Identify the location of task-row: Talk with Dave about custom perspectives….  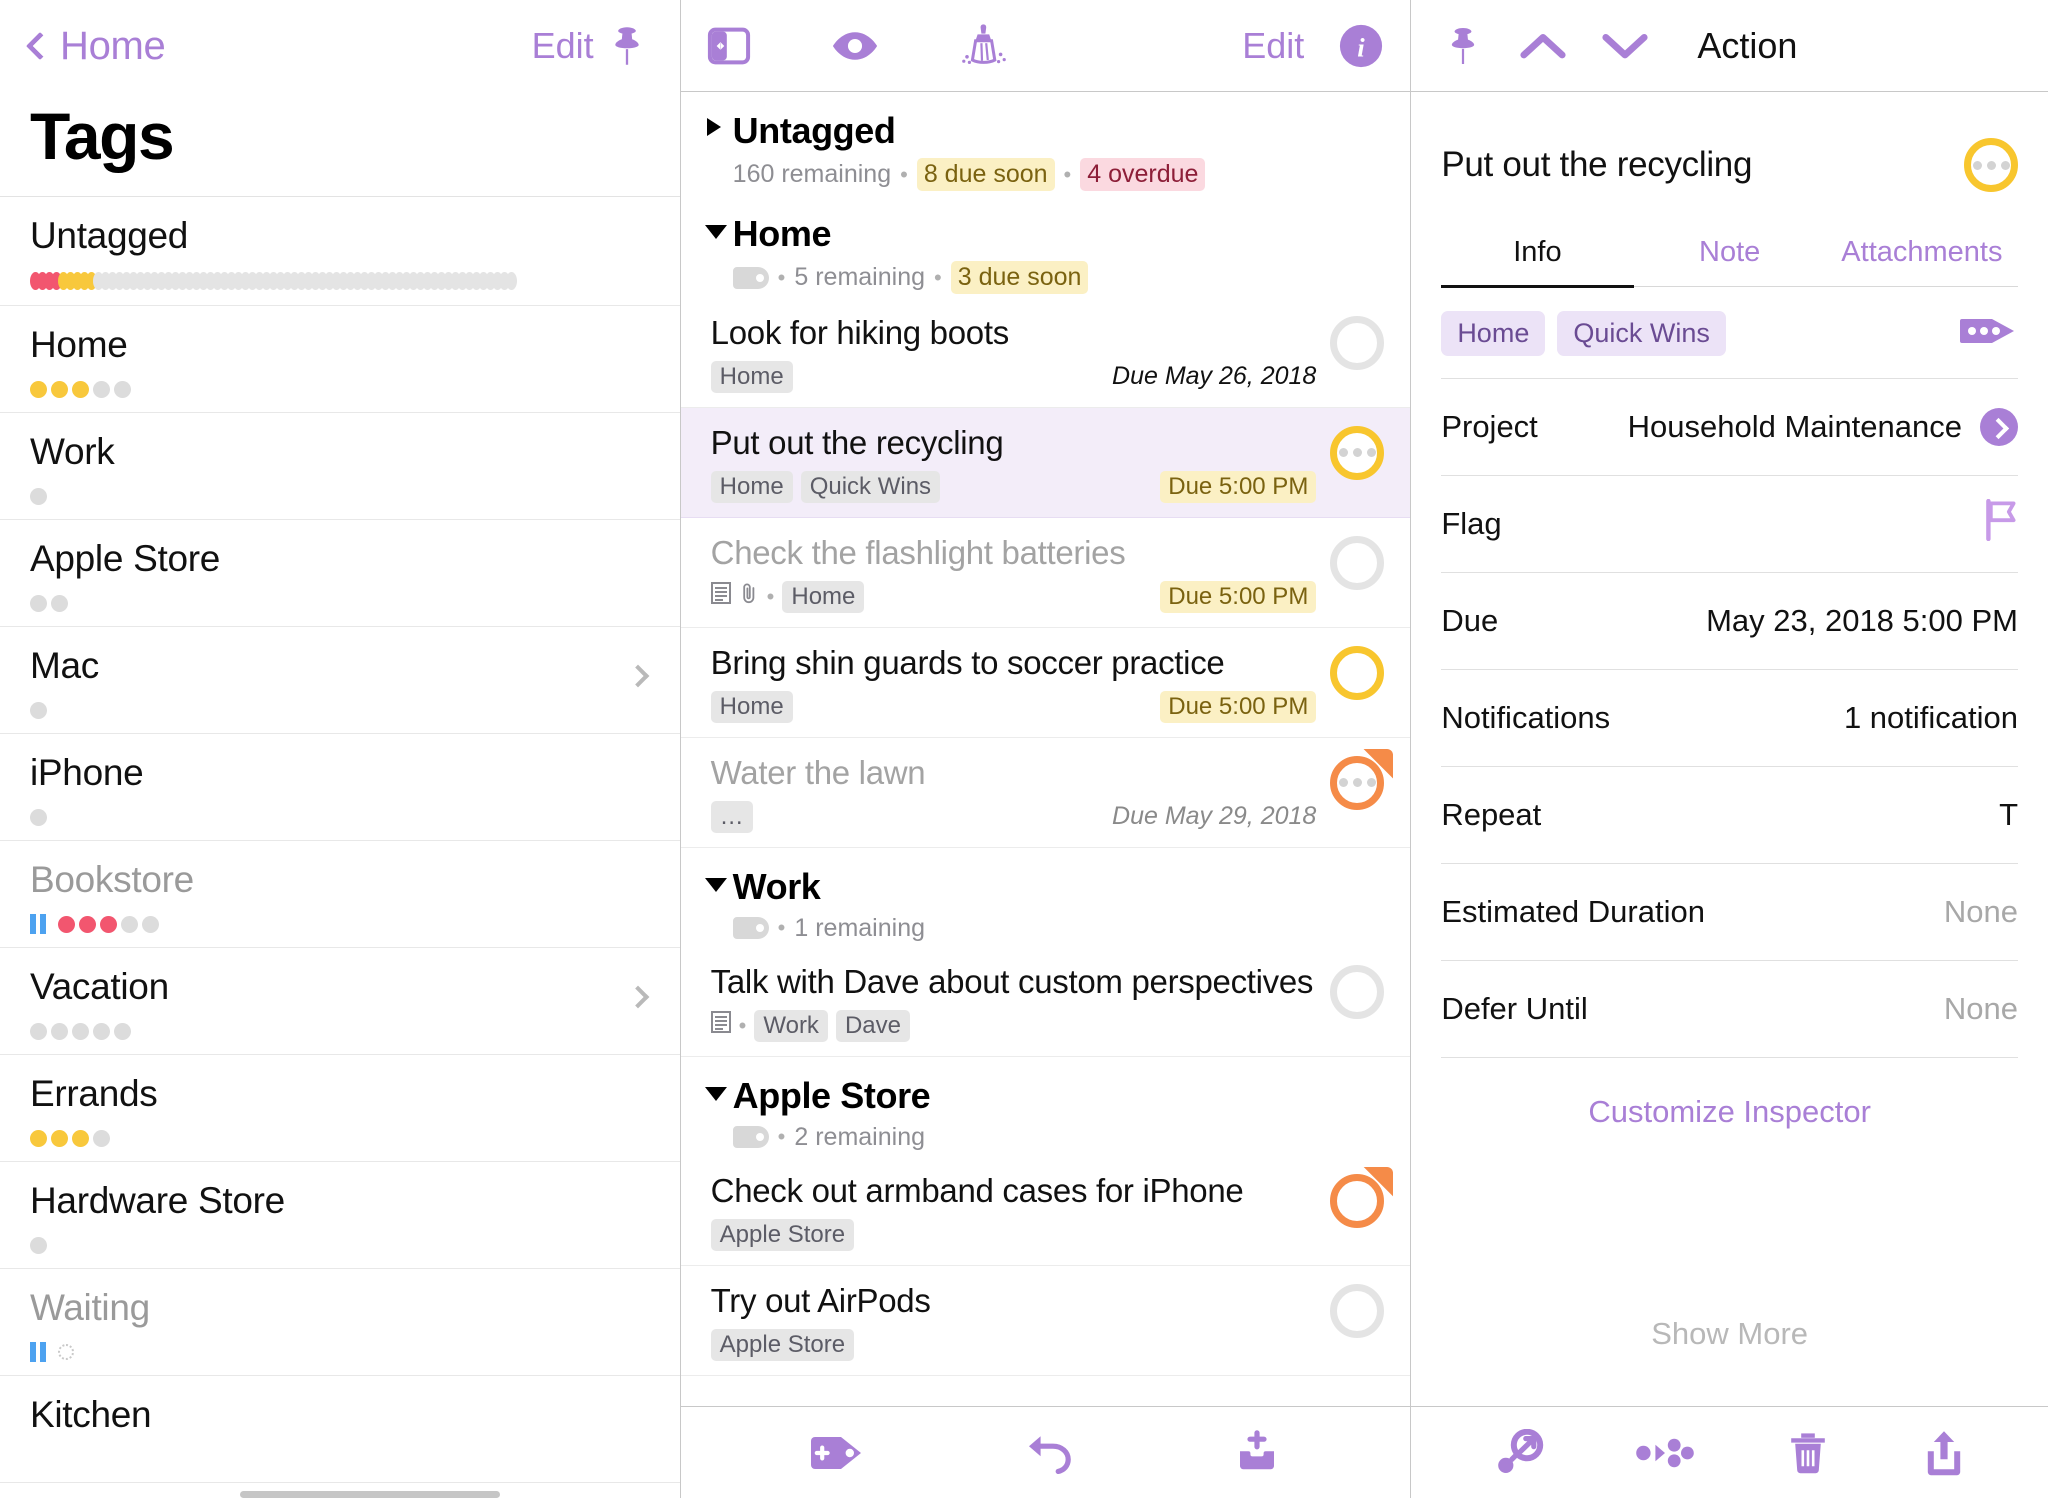
(1045, 1002).